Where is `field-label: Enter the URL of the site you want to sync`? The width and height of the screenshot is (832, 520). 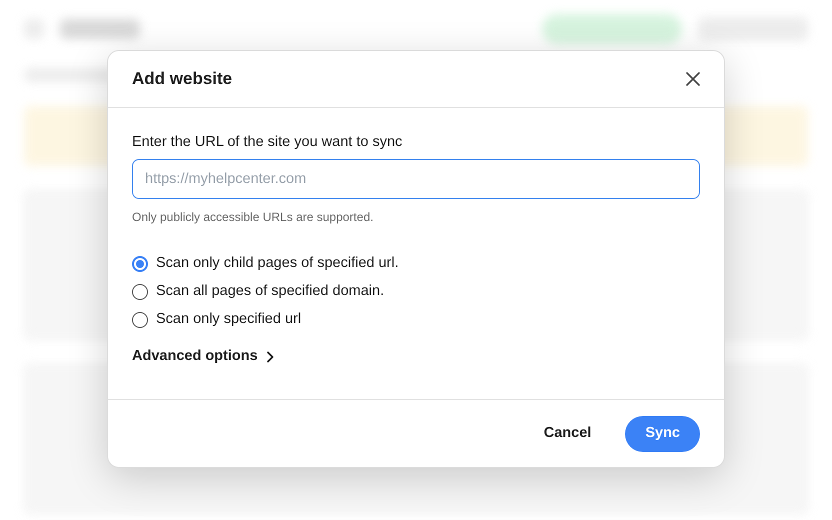
field-label: Enter the URL of the site you want to sync is located at coordinates (268, 142).